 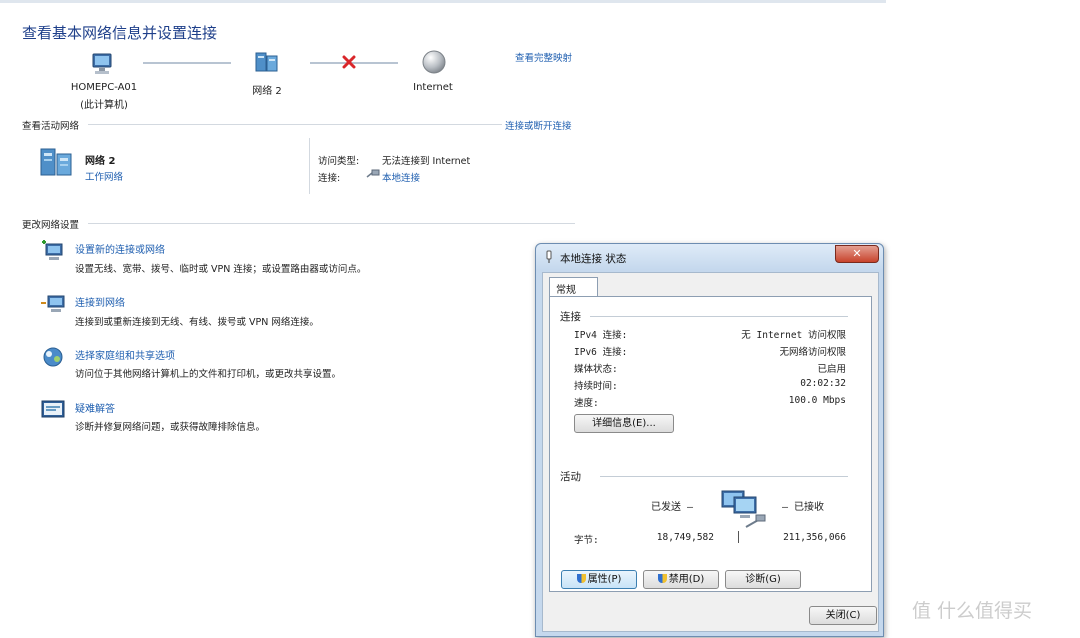 What do you see at coordinates (601, 352) in the screenshot?
I see `ipv6-label: IPv6 连接:` at bounding box center [601, 352].